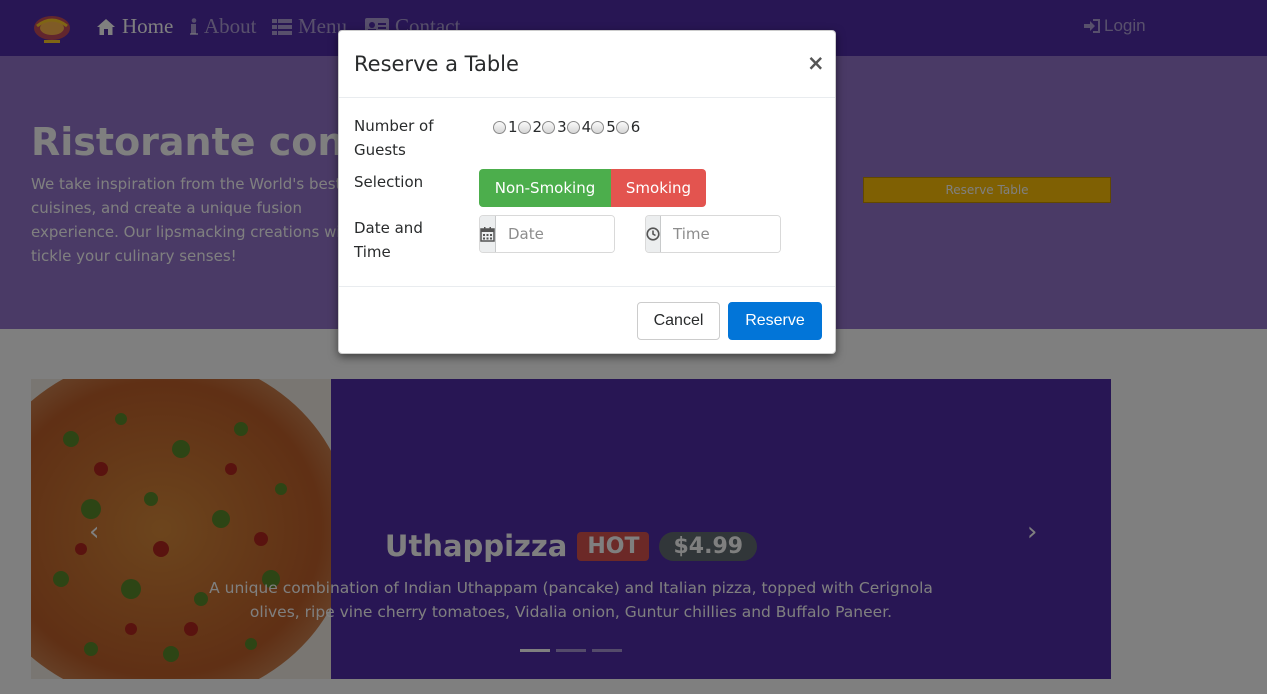  I want to click on clock-icon, so click(653, 234).